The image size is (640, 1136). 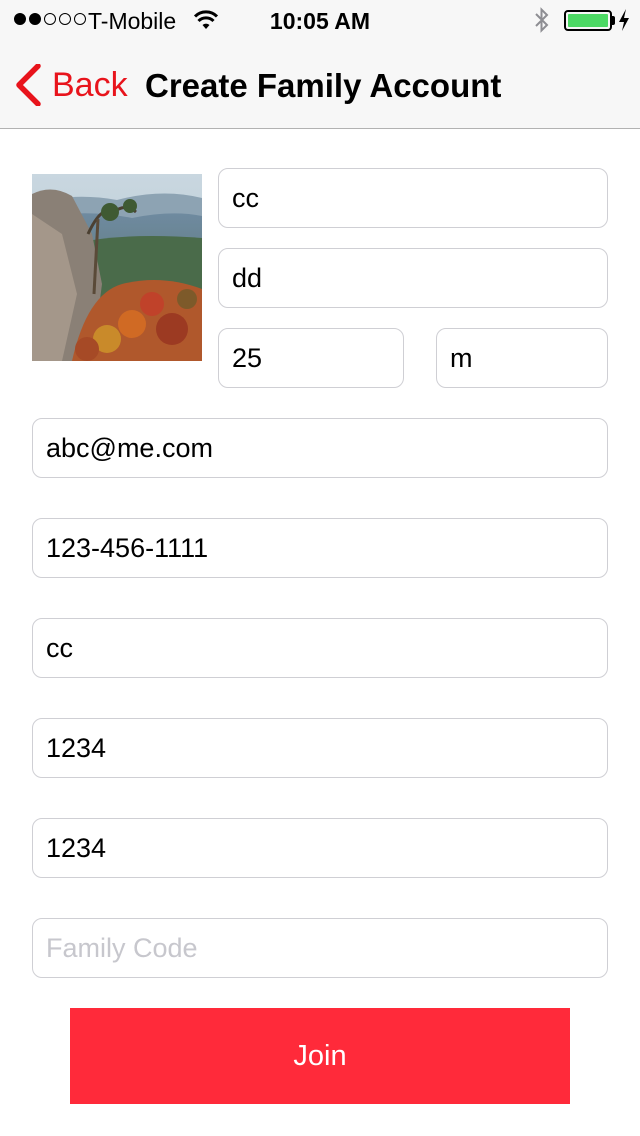 What do you see at coordinates (323, 85) in the screenshot?
I see `page-title: Create Family Account` at bounding box center [323, 85].